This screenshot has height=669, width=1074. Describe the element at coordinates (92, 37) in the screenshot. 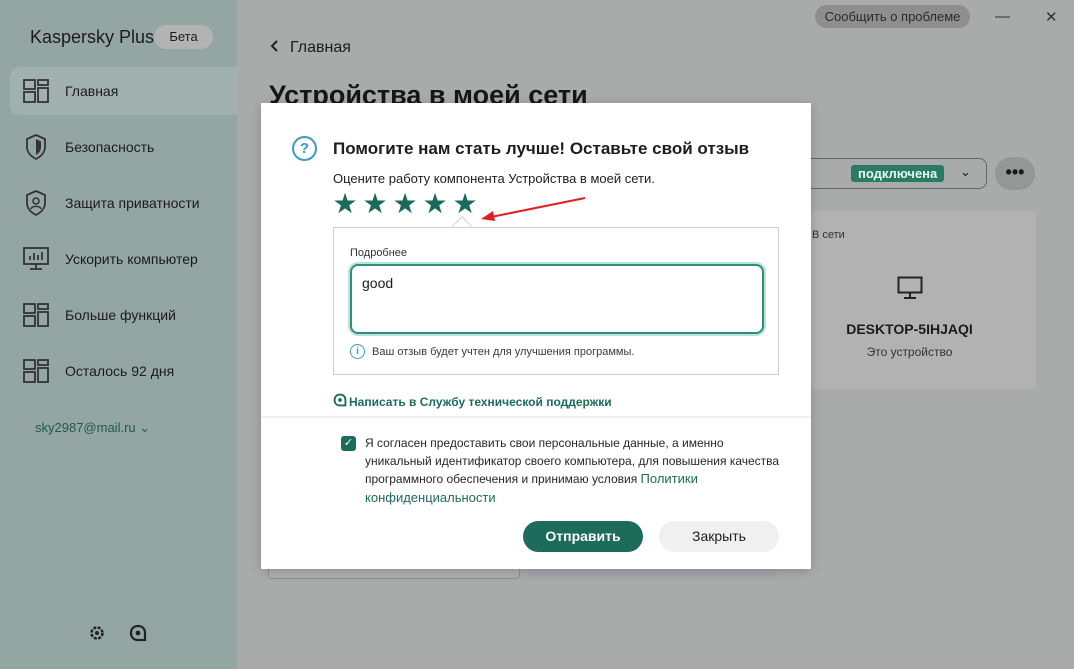

I see `app-title: Kaspersky Plus` at that location.